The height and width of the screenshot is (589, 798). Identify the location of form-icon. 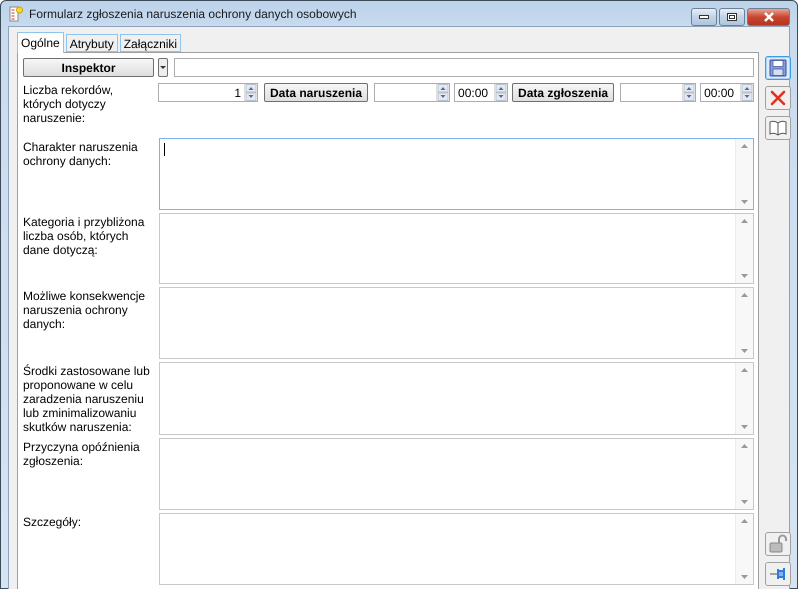
(16, 14).